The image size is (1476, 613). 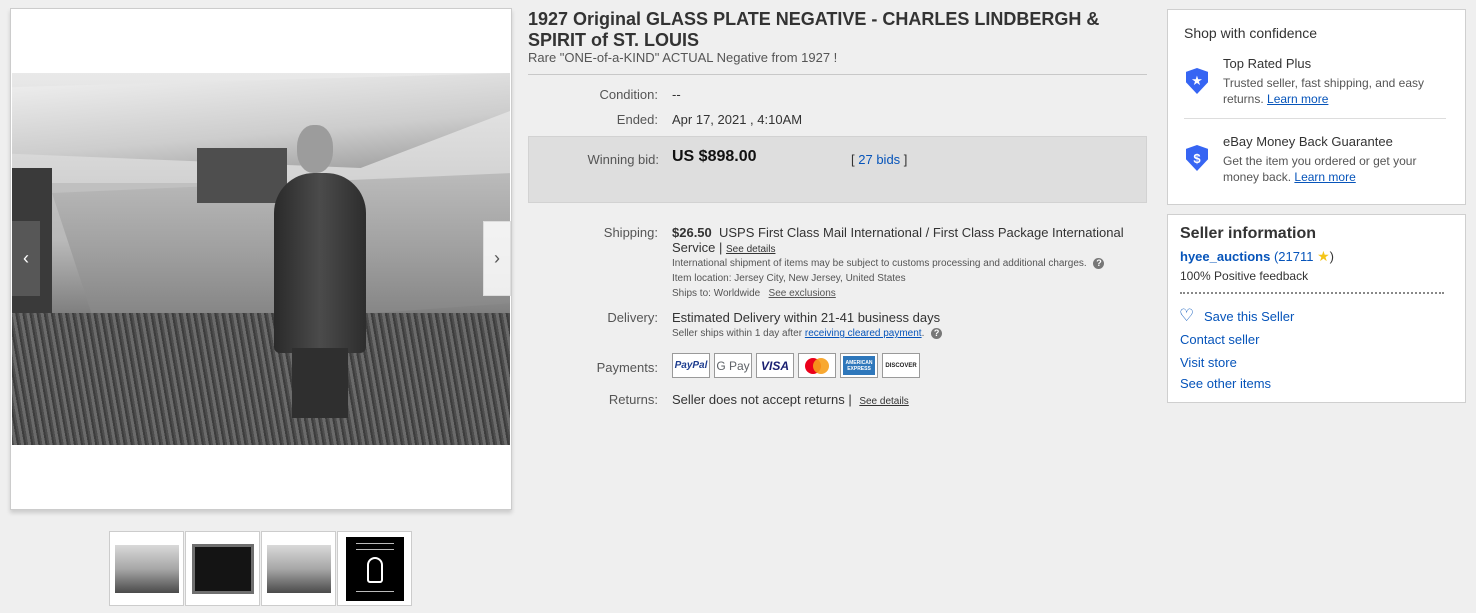 I want to click on paypal-icon: PayPal, so click(x=691, y=365).